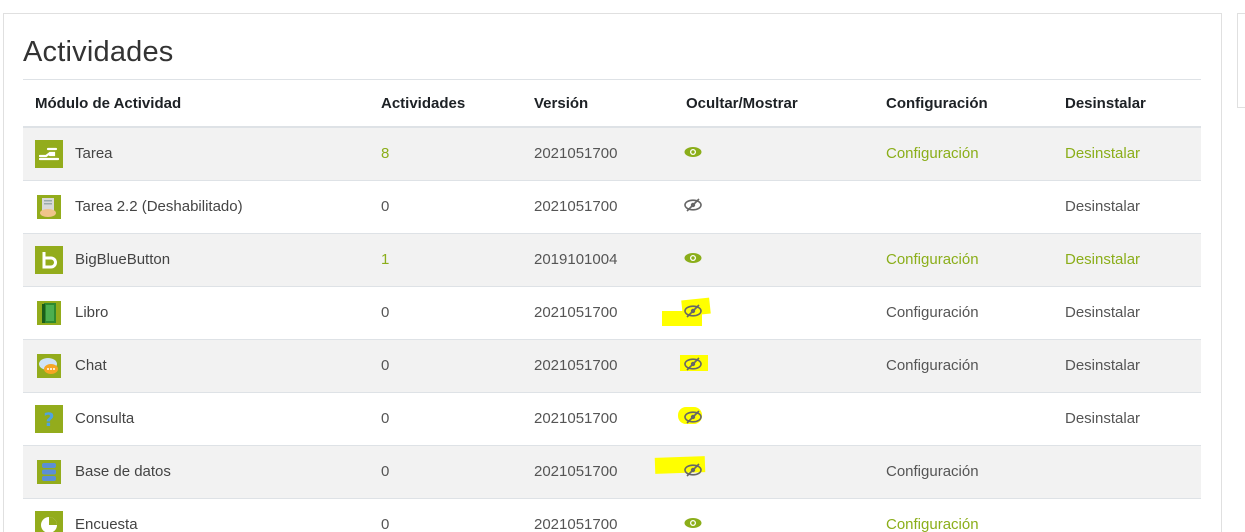 The image size is (1245, 532). What do you see at coordinates (159, 206) in the screenshot?
I see `module-name: Tarea 2.2 (Deshabilitado)` at bounding box center [159, 206].